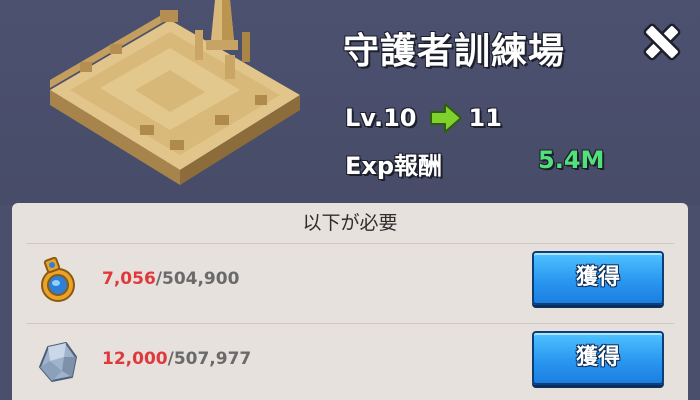 The height and width of the screenshot is (400, 700). I want to click on required-amount: /507,977, so click(209, 359).